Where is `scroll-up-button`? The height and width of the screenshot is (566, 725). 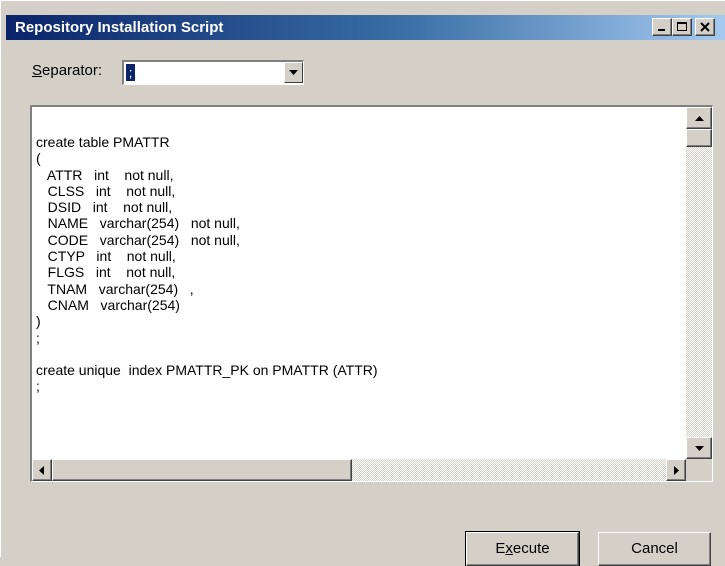 scroll-up-button is located at coordinates (699, 118).